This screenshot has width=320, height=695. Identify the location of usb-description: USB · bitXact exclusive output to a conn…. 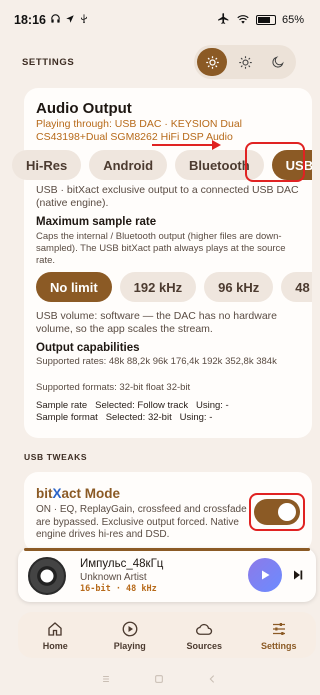
(167, 196).